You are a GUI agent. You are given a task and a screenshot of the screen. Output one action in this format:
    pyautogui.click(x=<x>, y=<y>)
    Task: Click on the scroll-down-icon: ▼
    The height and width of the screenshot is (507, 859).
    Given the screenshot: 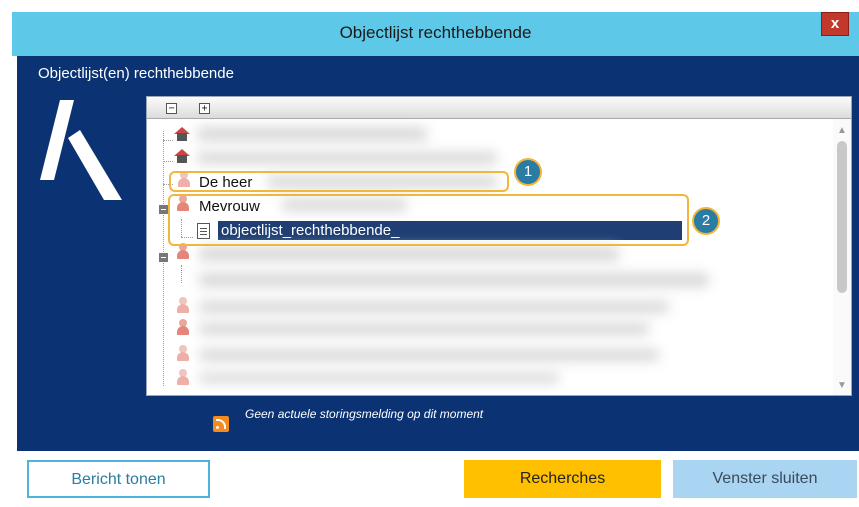 What is the action you would take?
    pyautogui.click(x=842, y=385)
    